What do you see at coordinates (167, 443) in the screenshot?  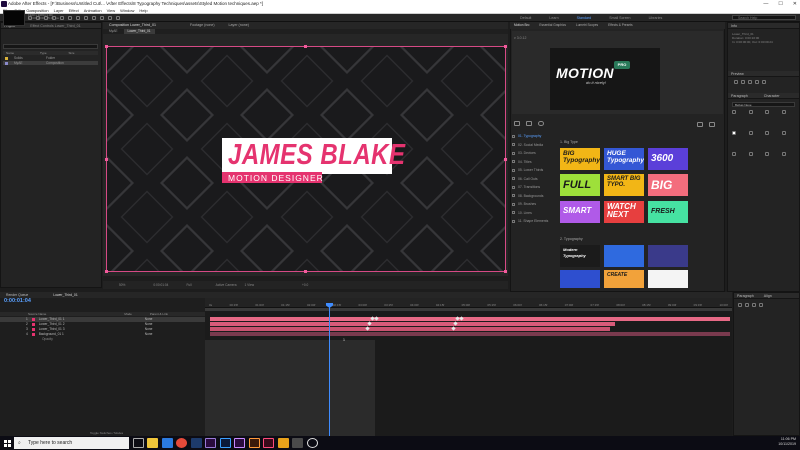 I see `store-icon` at bounding box center [167, 443].